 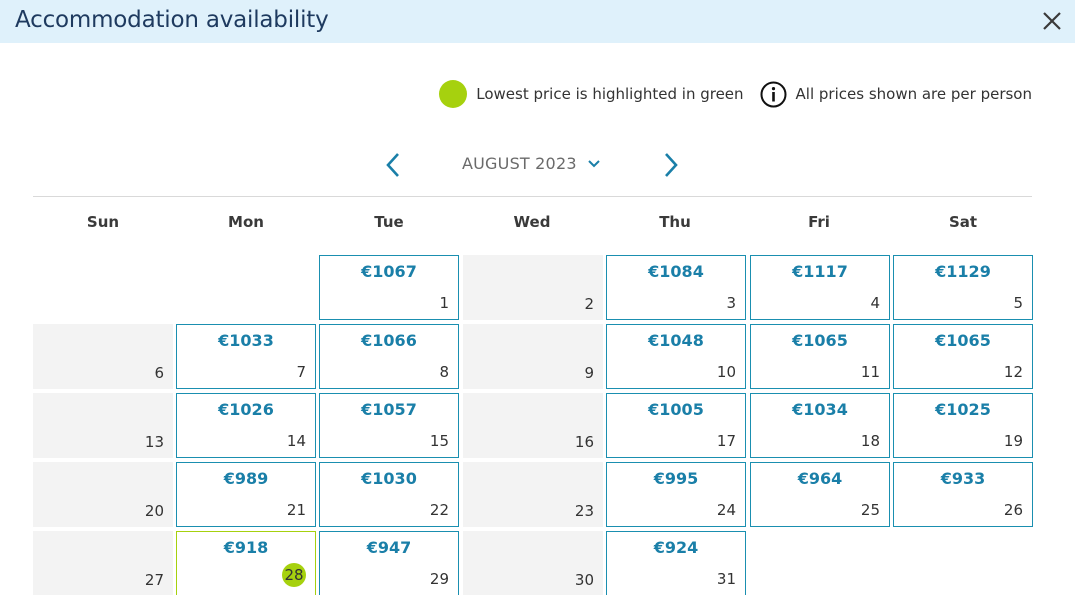 What do you see at coordinates (389, 478) in the screenshot?
I see `day-price: €1030` at bounding box center [389, 478].